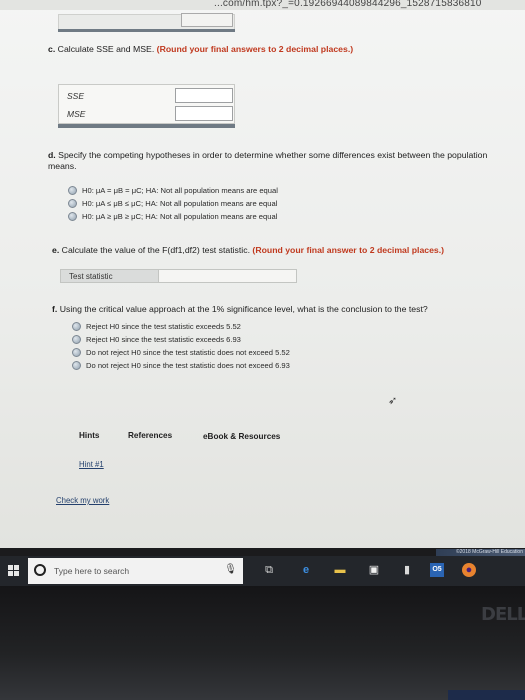  What do you see at coordinates (146, 113) in the screenshot?
I see `mse-row: MSE` at bounding box center [146, 113].